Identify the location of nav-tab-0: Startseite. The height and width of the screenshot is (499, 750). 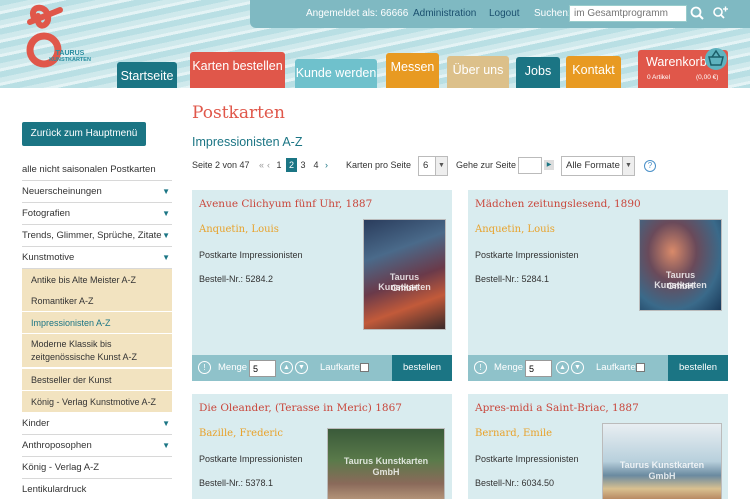
(147, 75).